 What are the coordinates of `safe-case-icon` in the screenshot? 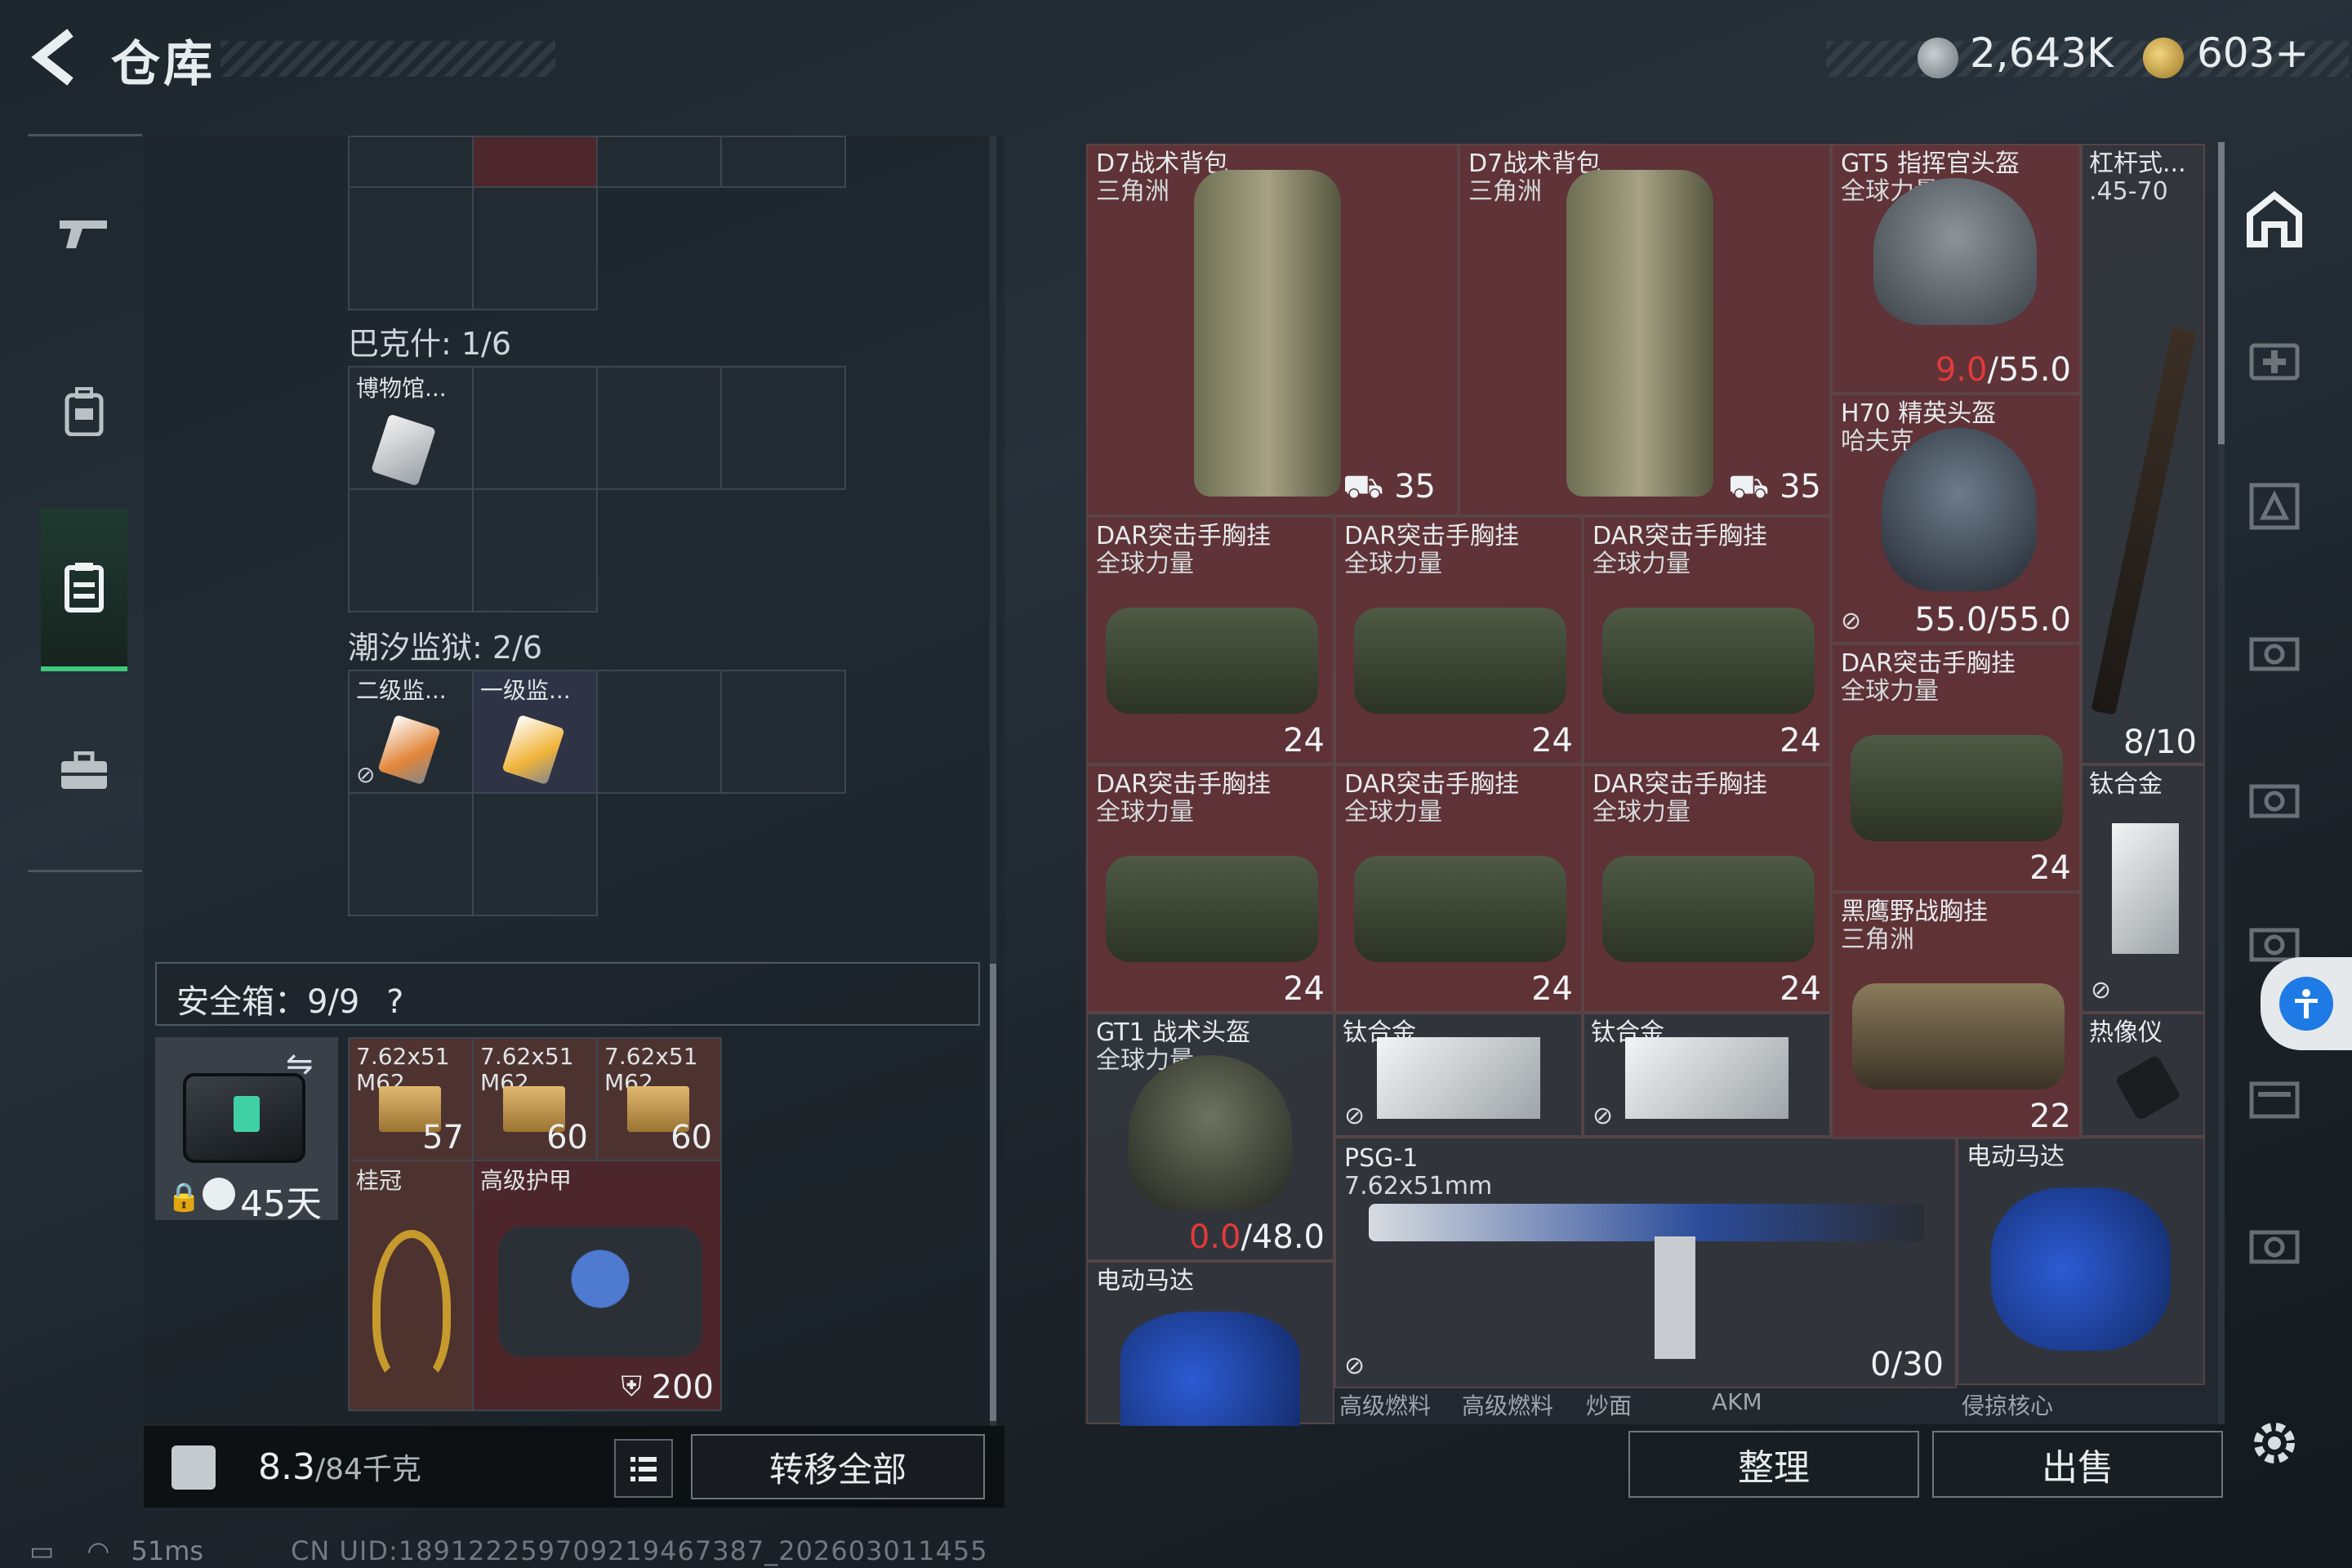 It's located at (244, 1118).